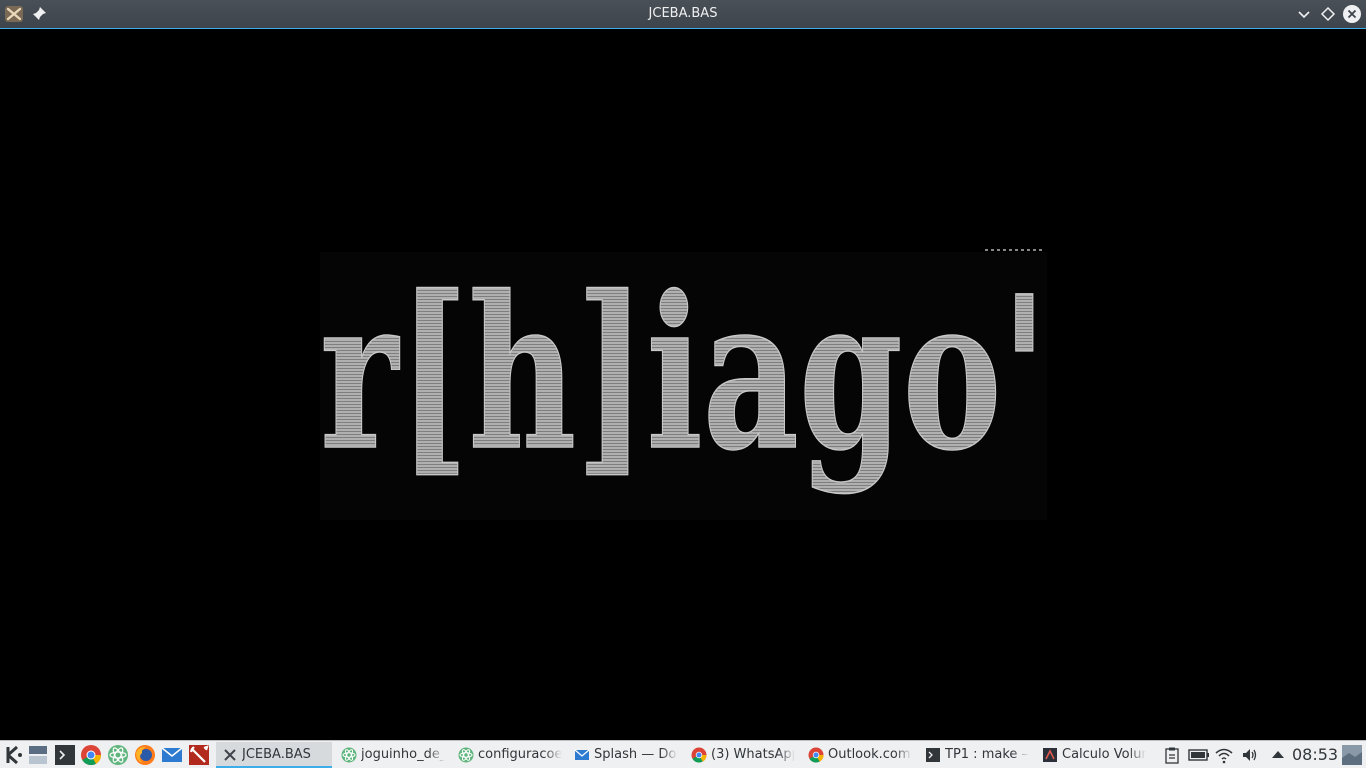 The width and height of the screenshot is (1366, 768). I want to click on chevron-down-icon, so click(1304, 14).